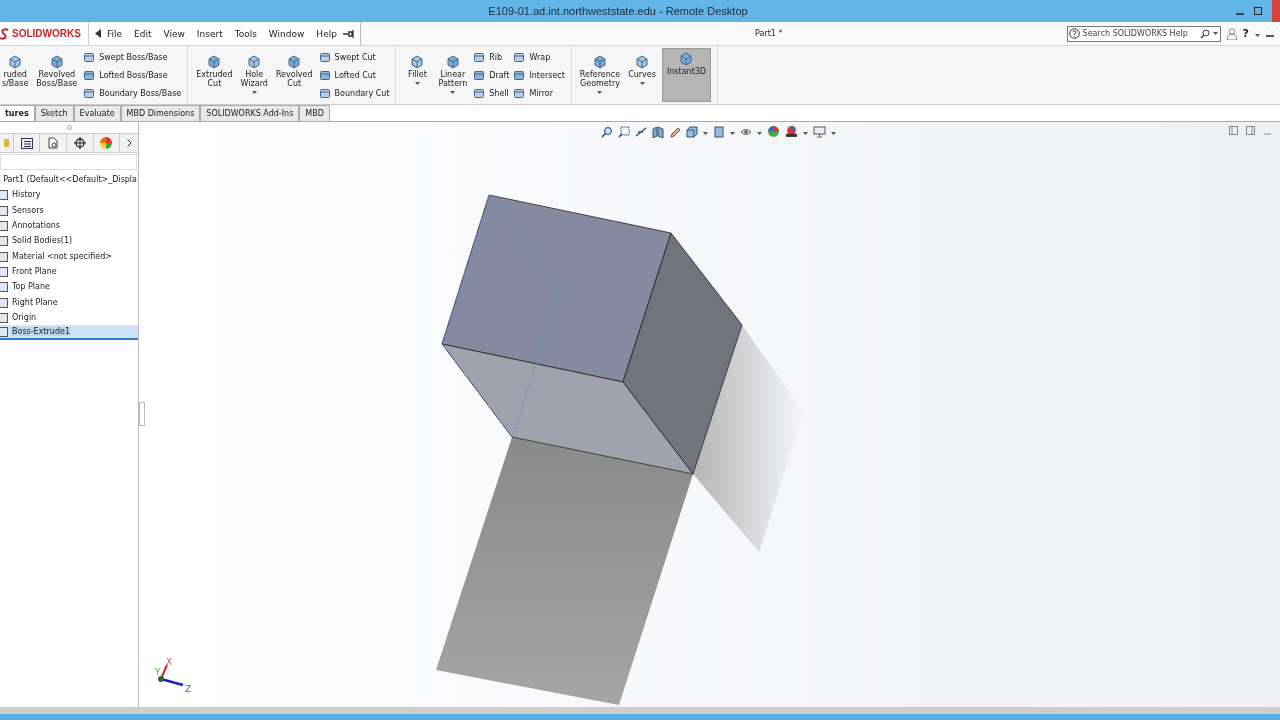 This screenshot has height=720, width=1280. Describe the element at coordinates (1258, 11) in the screenshot. I see `maximize-icon` at that location.